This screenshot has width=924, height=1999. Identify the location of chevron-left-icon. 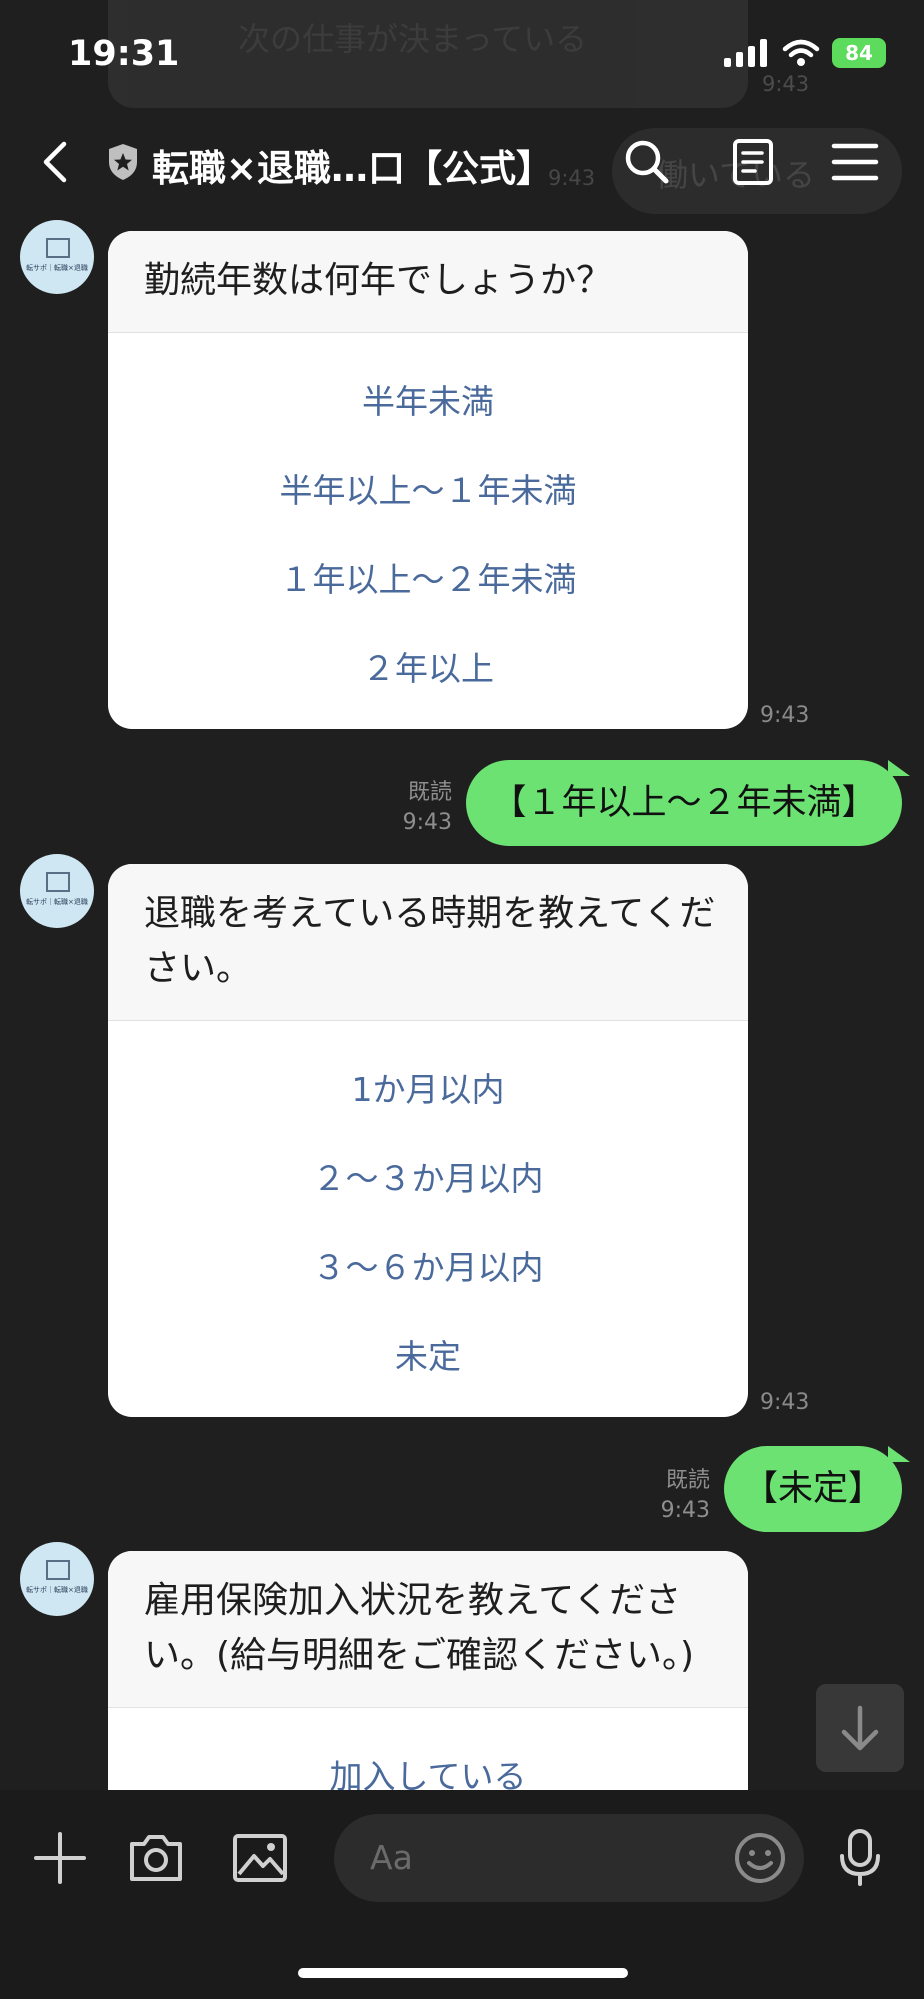
(55, 162).